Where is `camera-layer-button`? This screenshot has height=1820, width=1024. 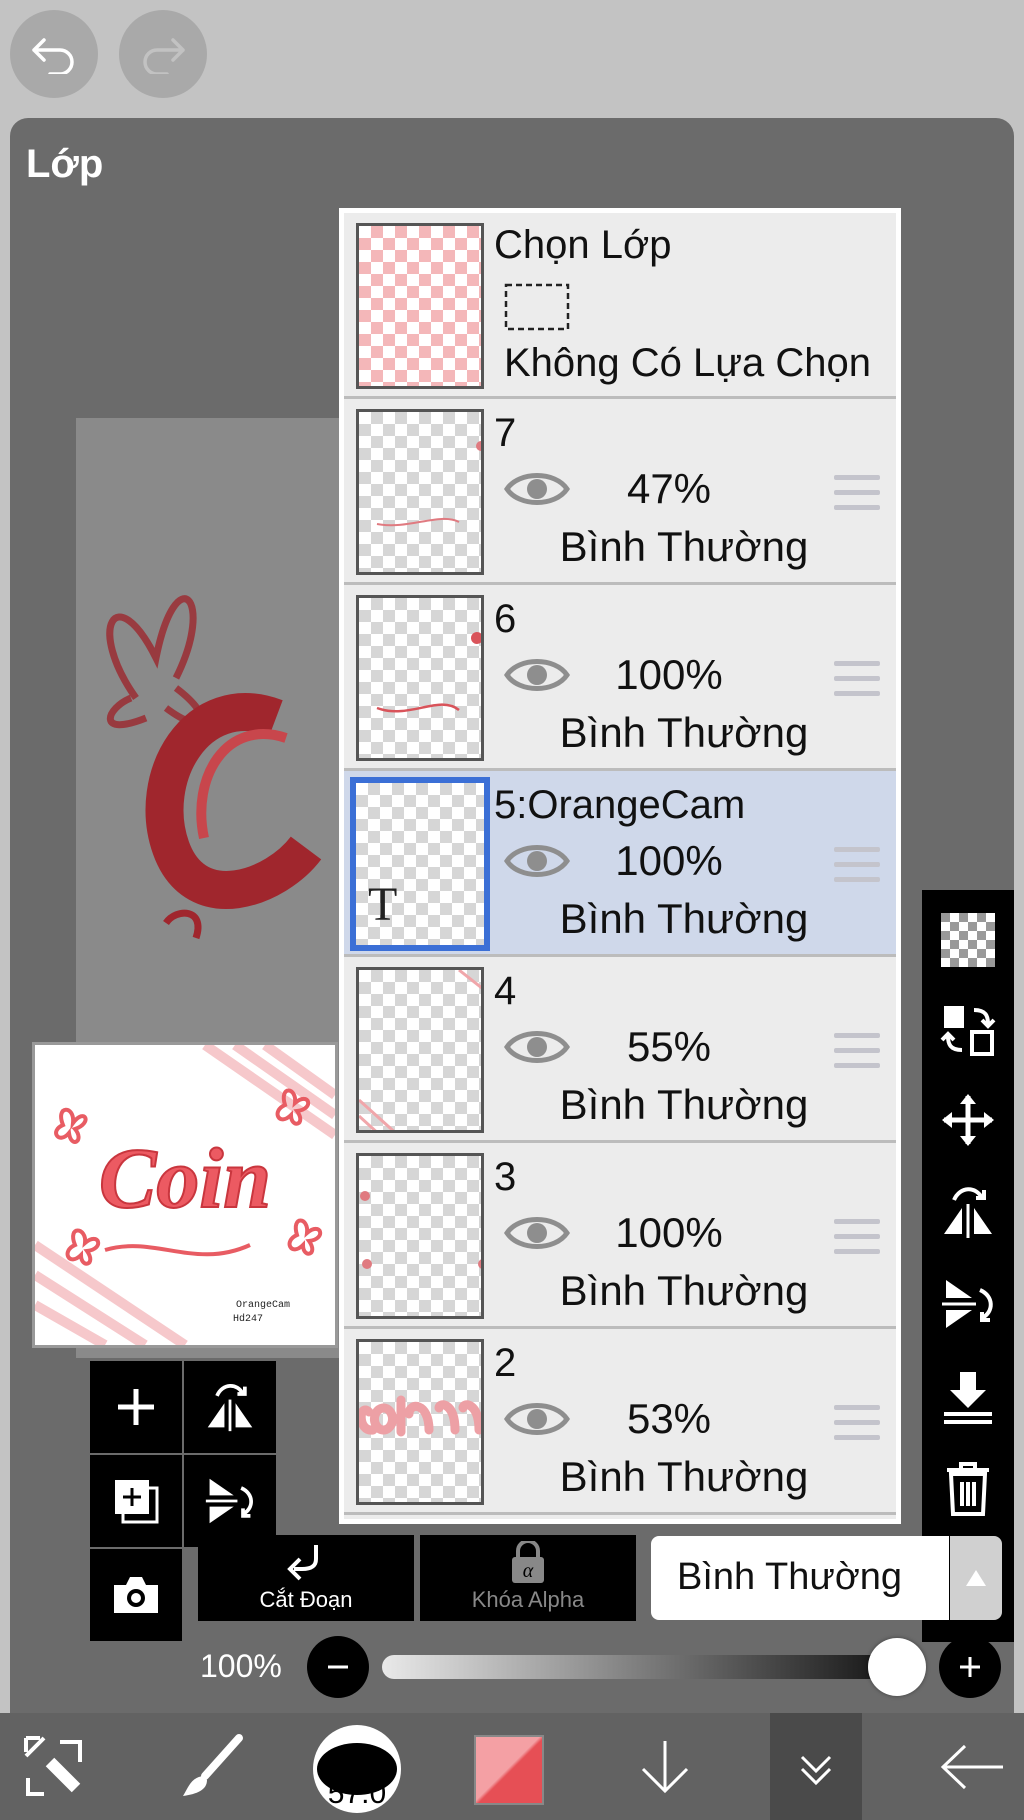 camera-layer-button is located at coordinates (136, 1595).